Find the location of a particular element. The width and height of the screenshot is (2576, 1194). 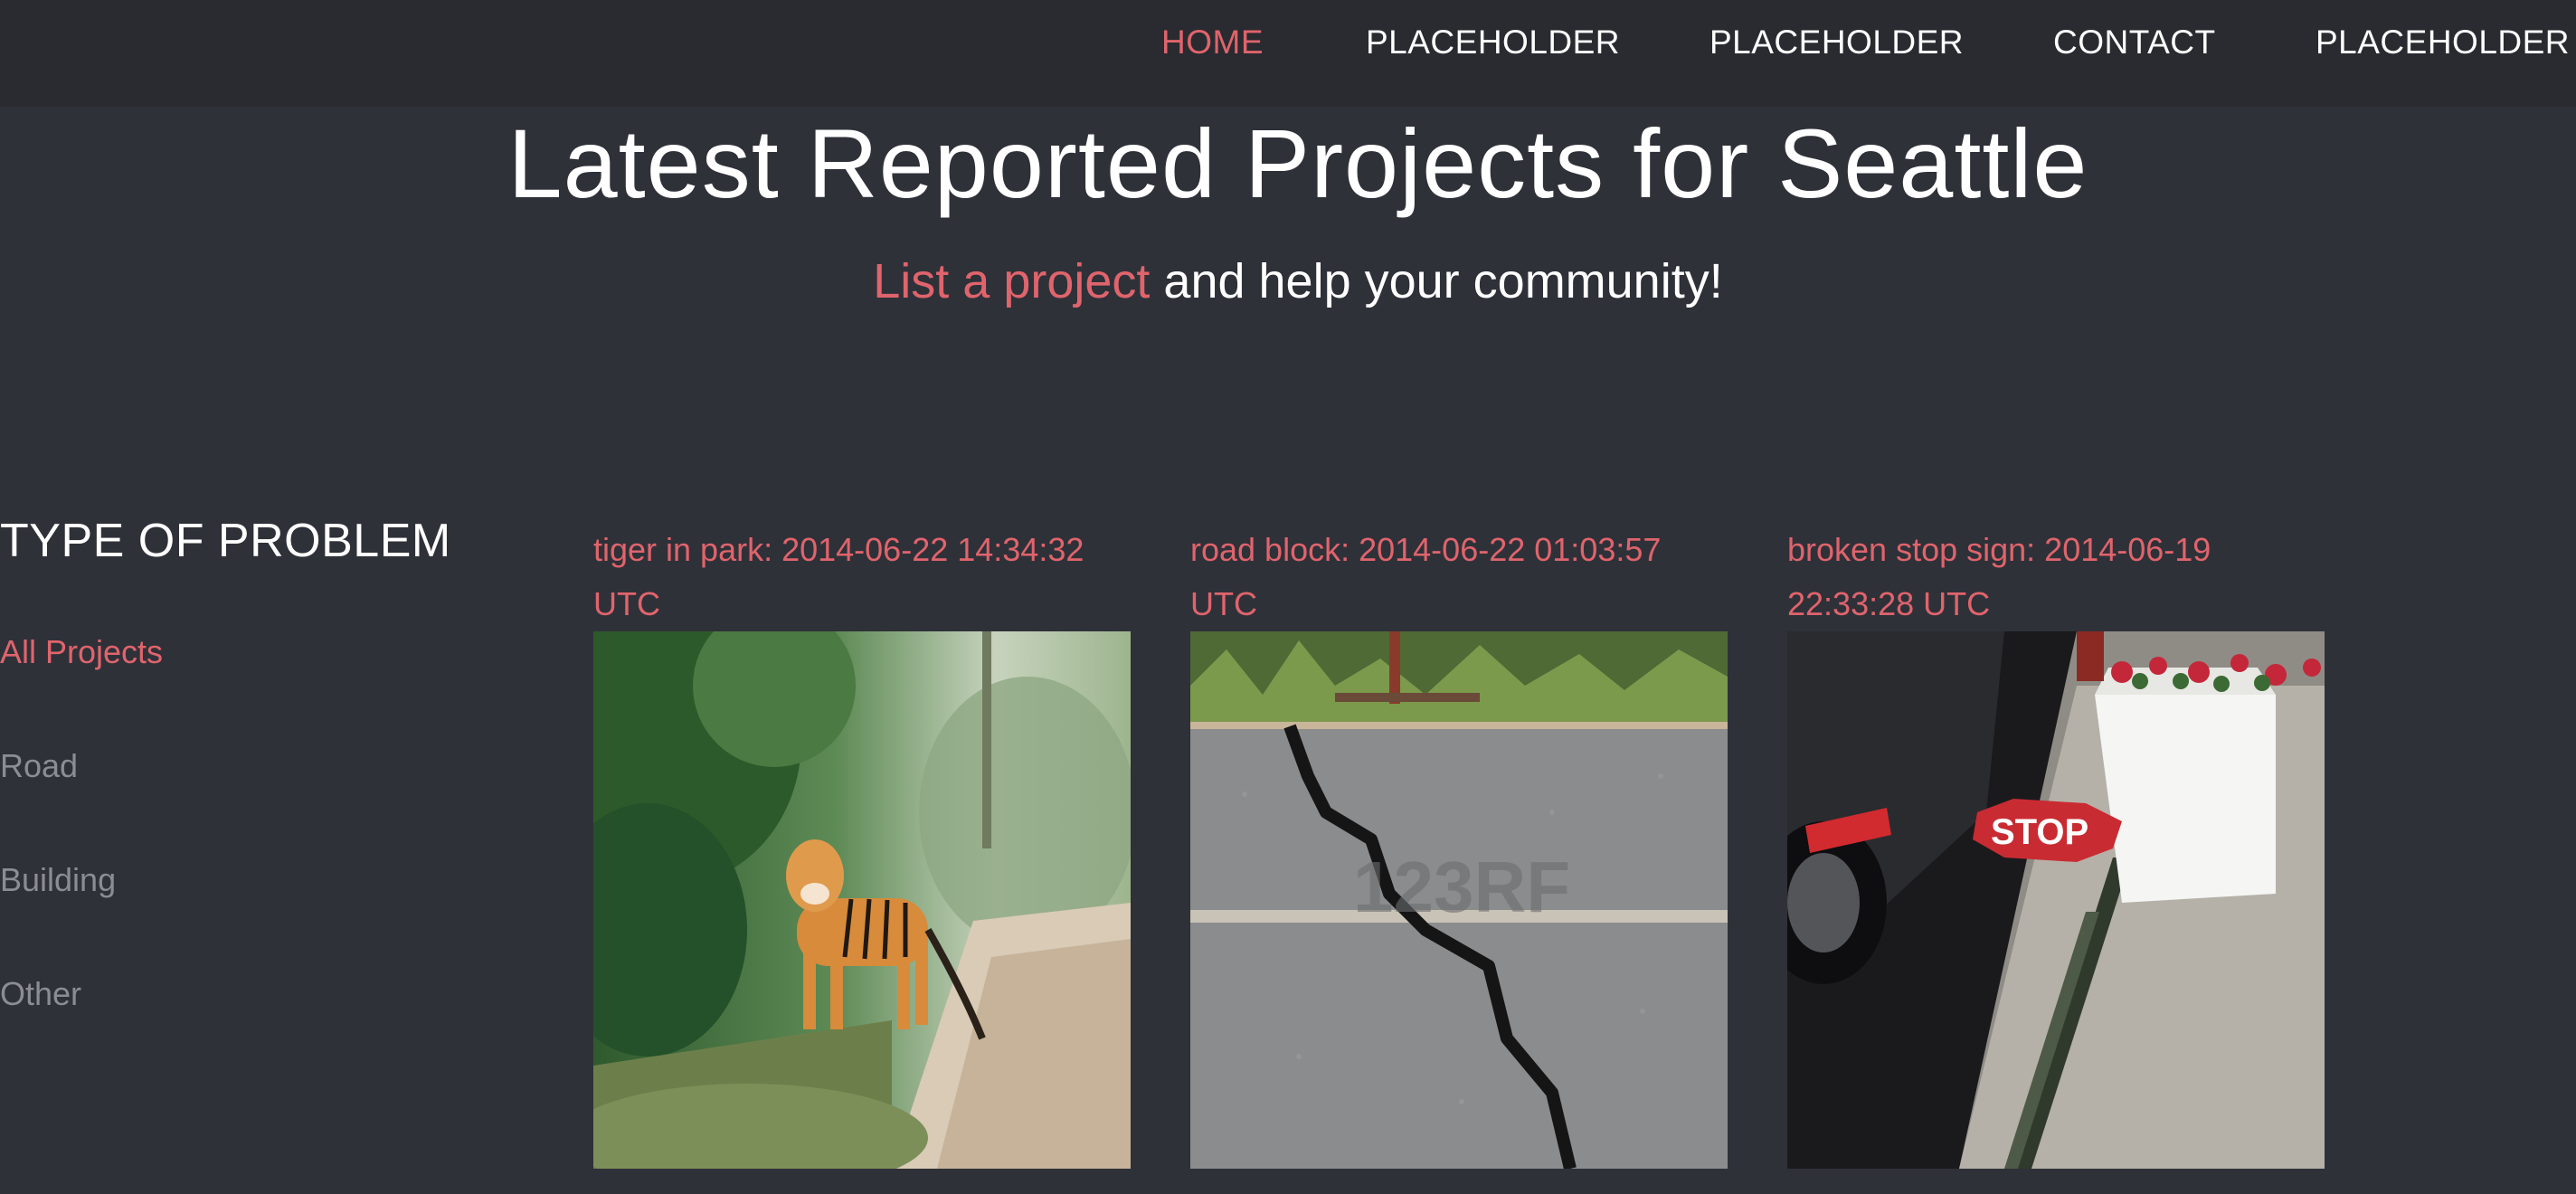

tagline-text: and help your community! is located at coordinates (1437, 281).